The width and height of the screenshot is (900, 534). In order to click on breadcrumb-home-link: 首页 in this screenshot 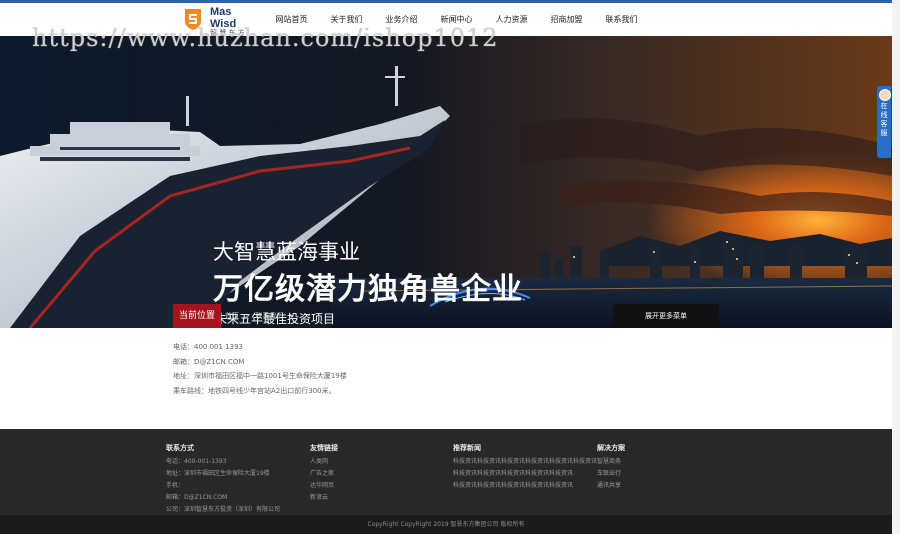, I will do `click(232, 316)`.